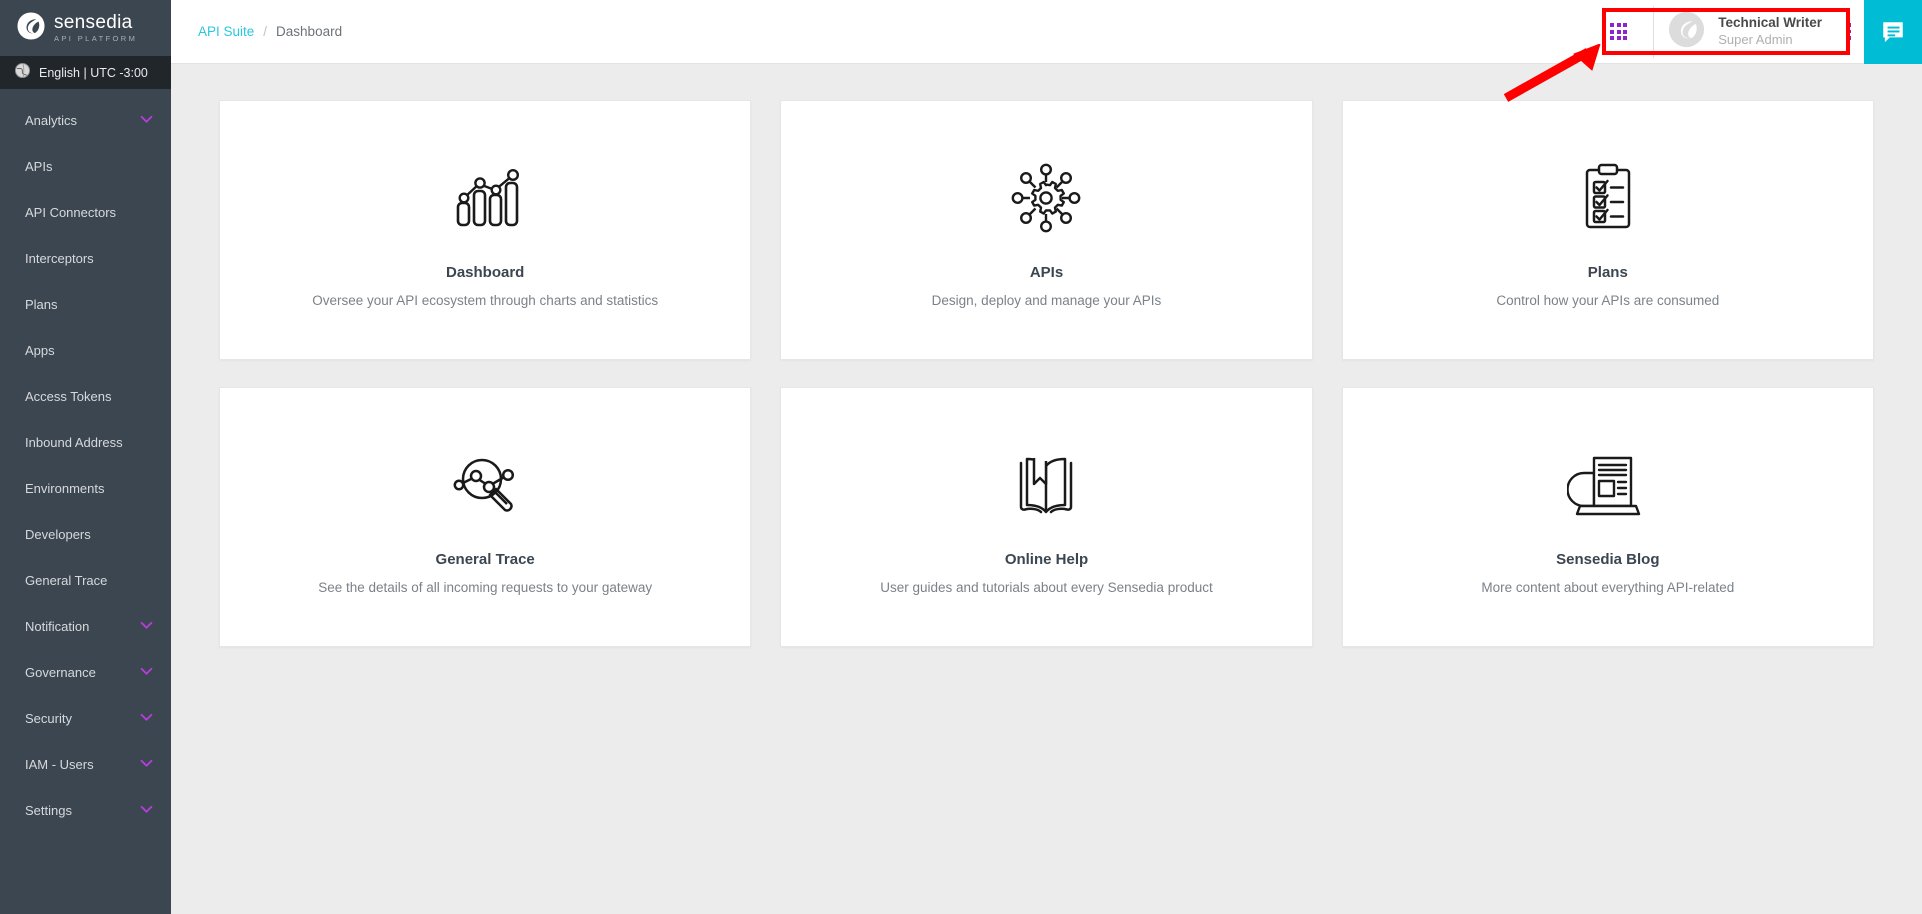 This screenshot has height=914, width=1922. Describe the element at coordinates (68, 396) in the screenshot. I see `sidebar-item-label: Access Tokens` at that location.